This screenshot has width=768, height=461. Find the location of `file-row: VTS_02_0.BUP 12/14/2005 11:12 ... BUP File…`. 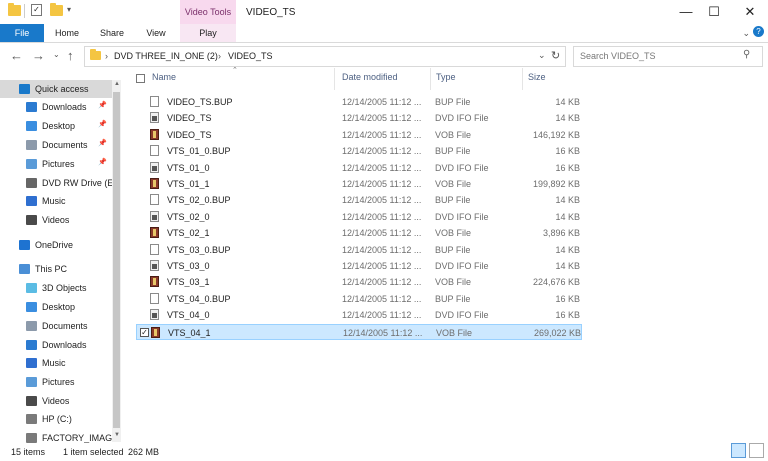

file-row: VTS_02_0.BUP 12/14/2005 11:12 ... BUP File… is located at coordinates (359, 200).